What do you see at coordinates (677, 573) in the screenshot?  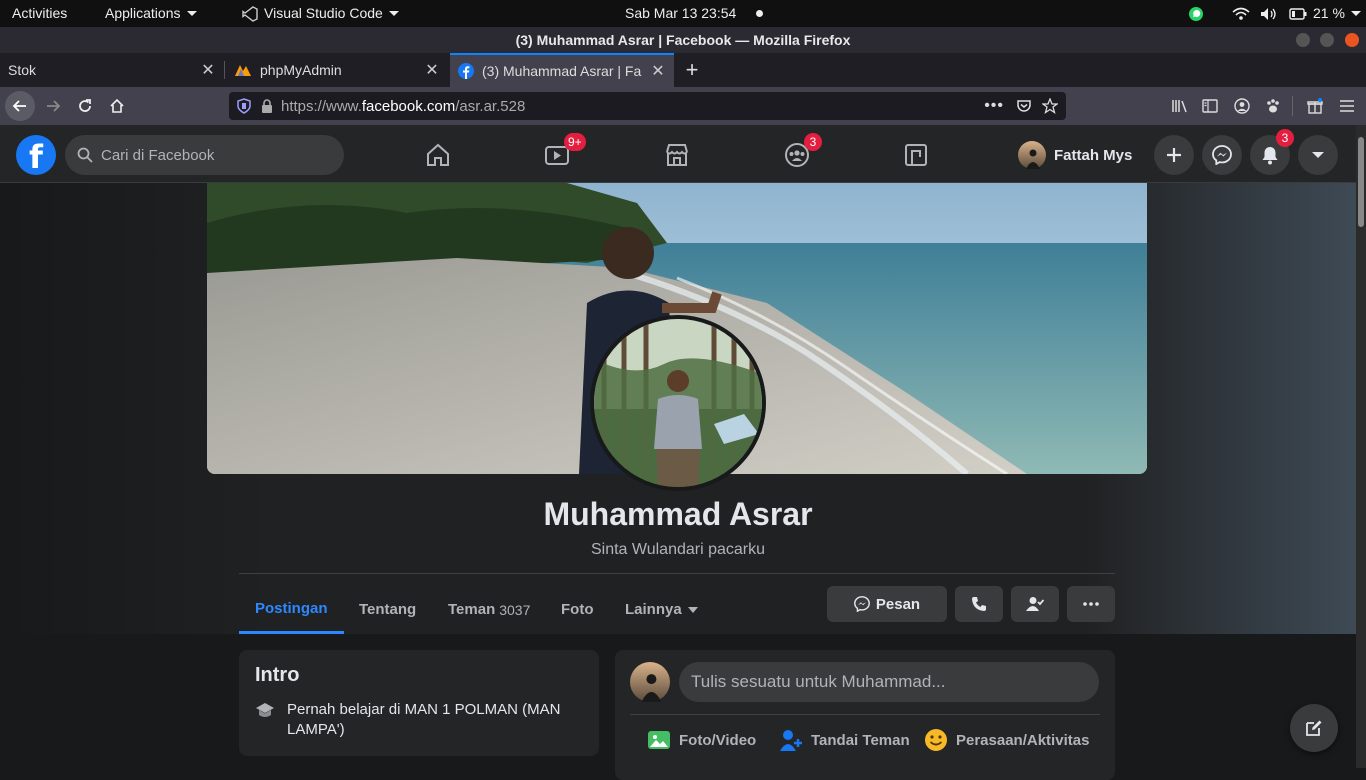 I see `profile-divider` at bounding box center [677, 573].